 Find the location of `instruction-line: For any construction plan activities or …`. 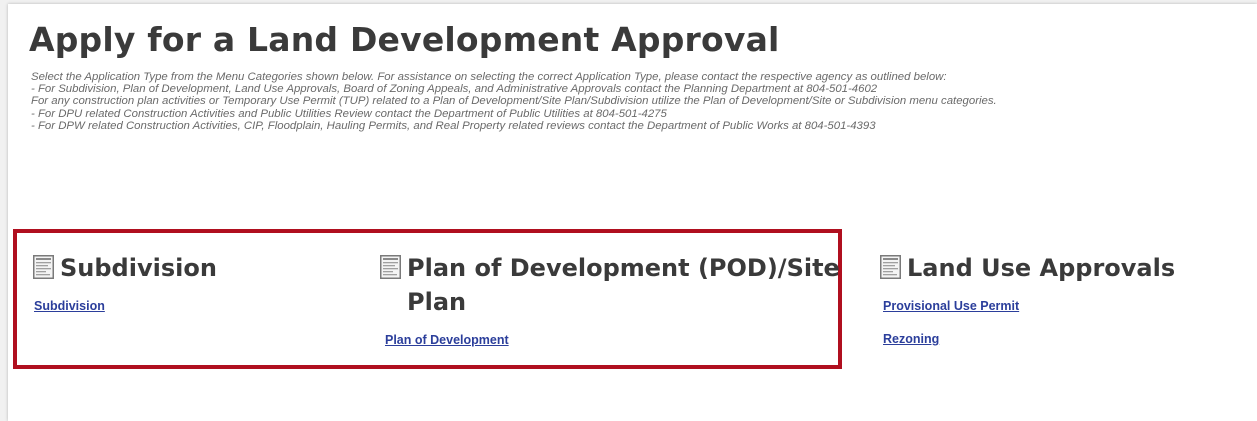

instruction-line: For any construction plan activities or … is located at coordinates (514, 101).